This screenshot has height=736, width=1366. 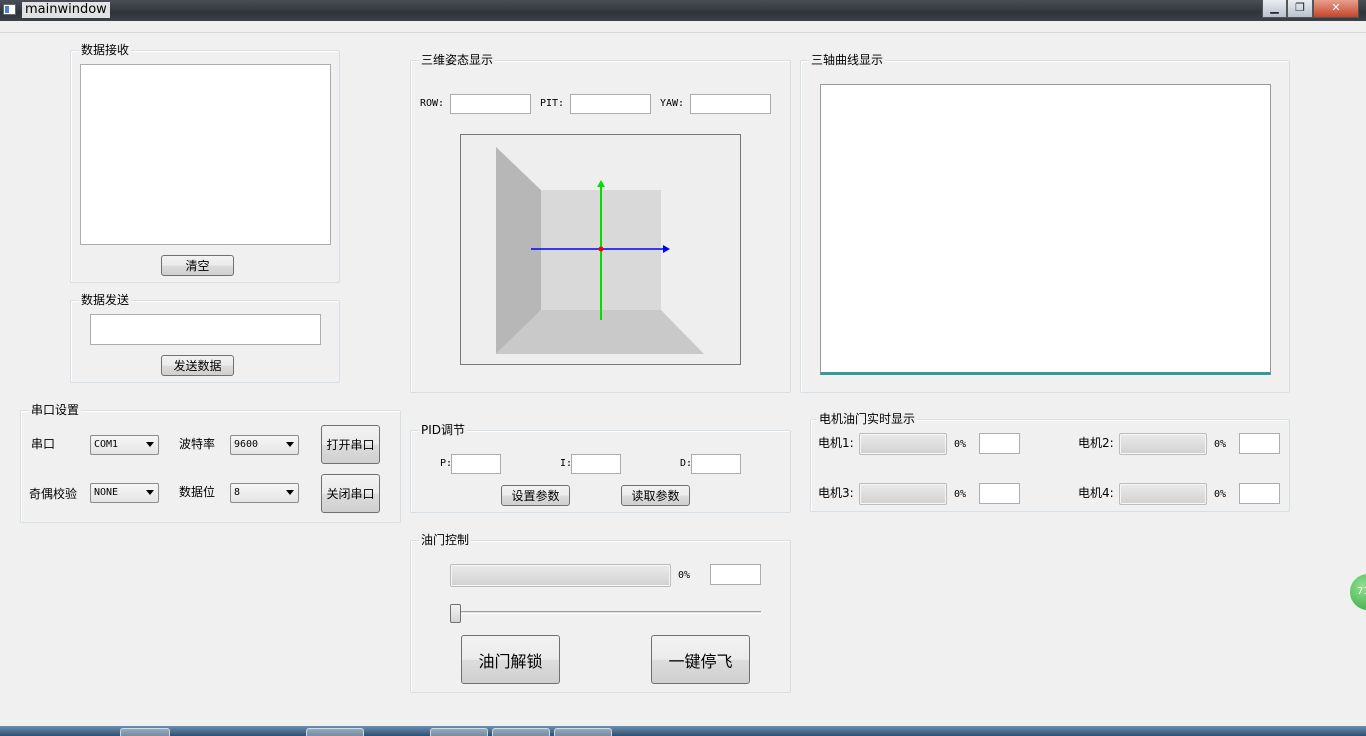 What do you see at coordinates (1220, 444) in the screenshot?
I see `motor-2-percent: 0%` at bounding box center [1220, 444].